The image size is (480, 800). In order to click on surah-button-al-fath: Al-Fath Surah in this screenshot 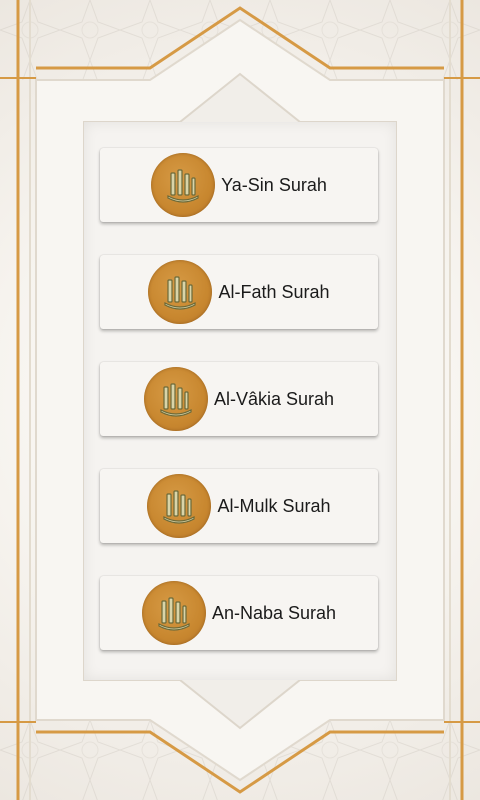, I will do `click(239, 292)`.